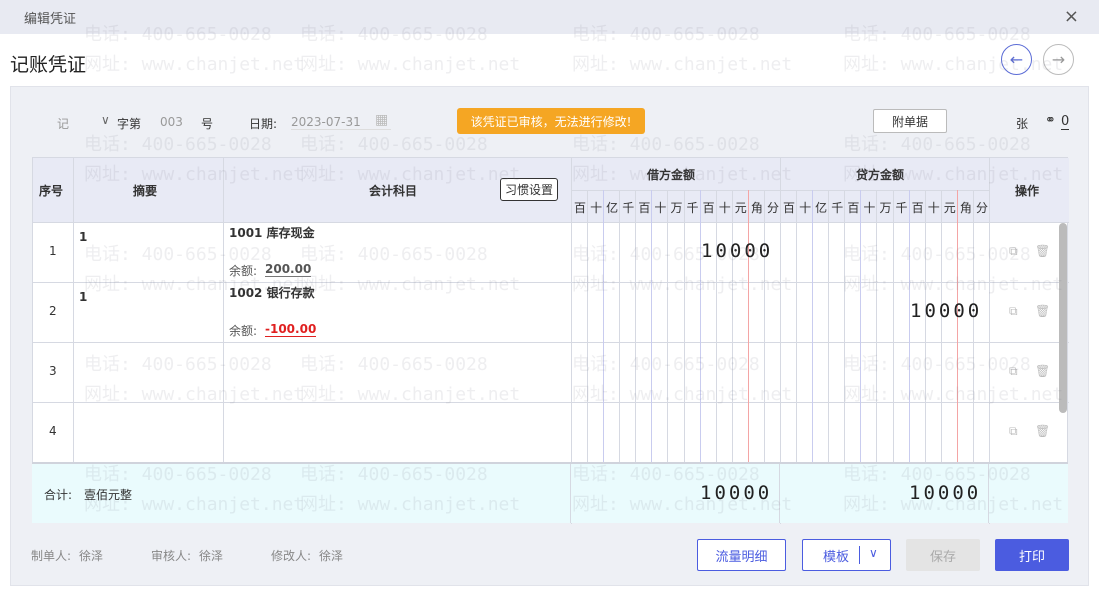  I want to click on total-debit: 10000, so click(736, 493).